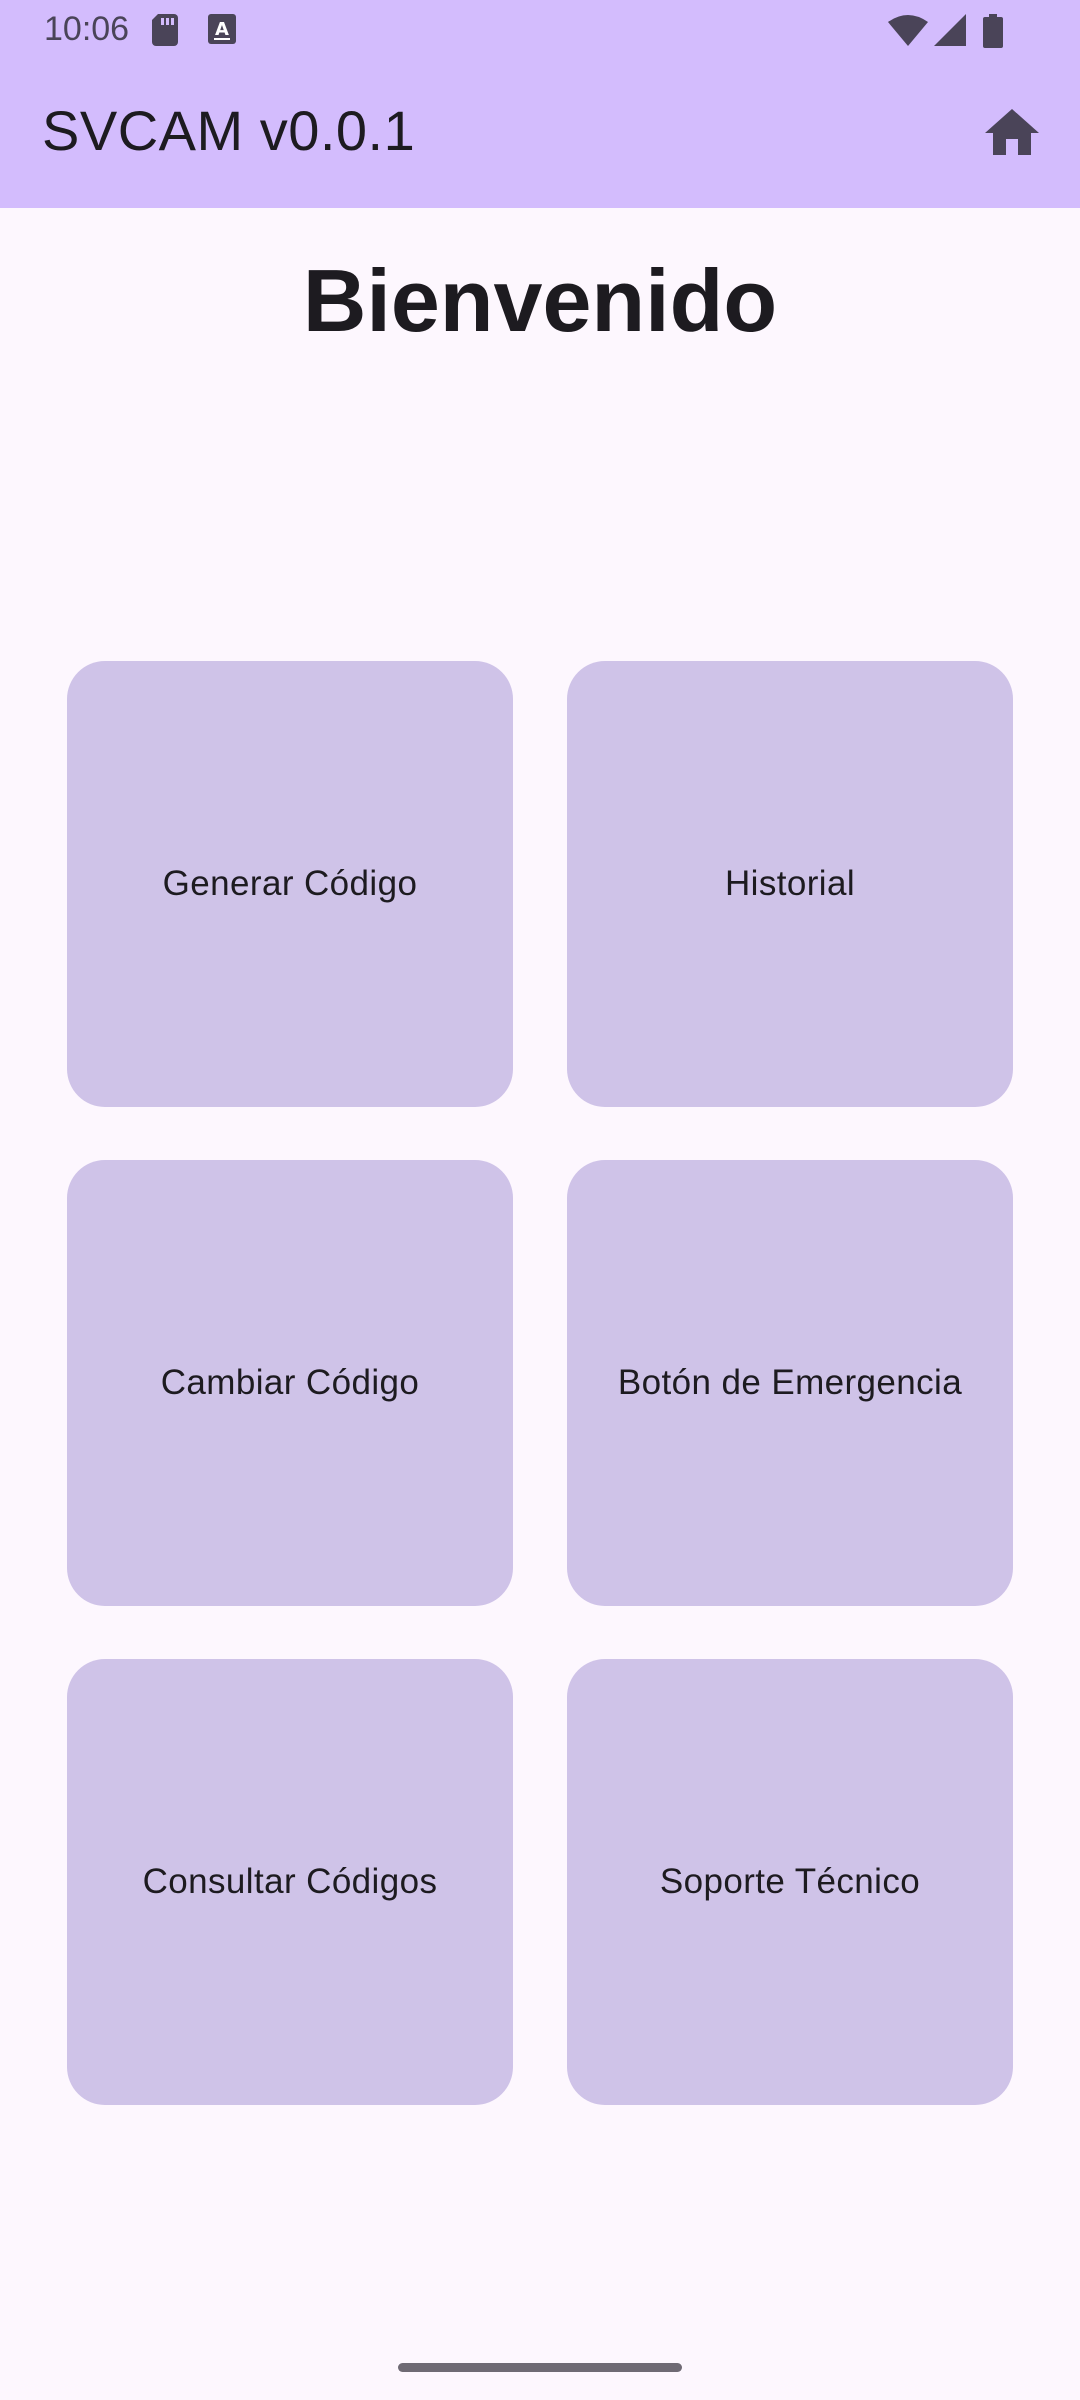 The height and width of the screenshot is (2400, 1080). Describe the element at coordinates (165, 32) in the screenshot. I see `sd-card-icon` at that location.